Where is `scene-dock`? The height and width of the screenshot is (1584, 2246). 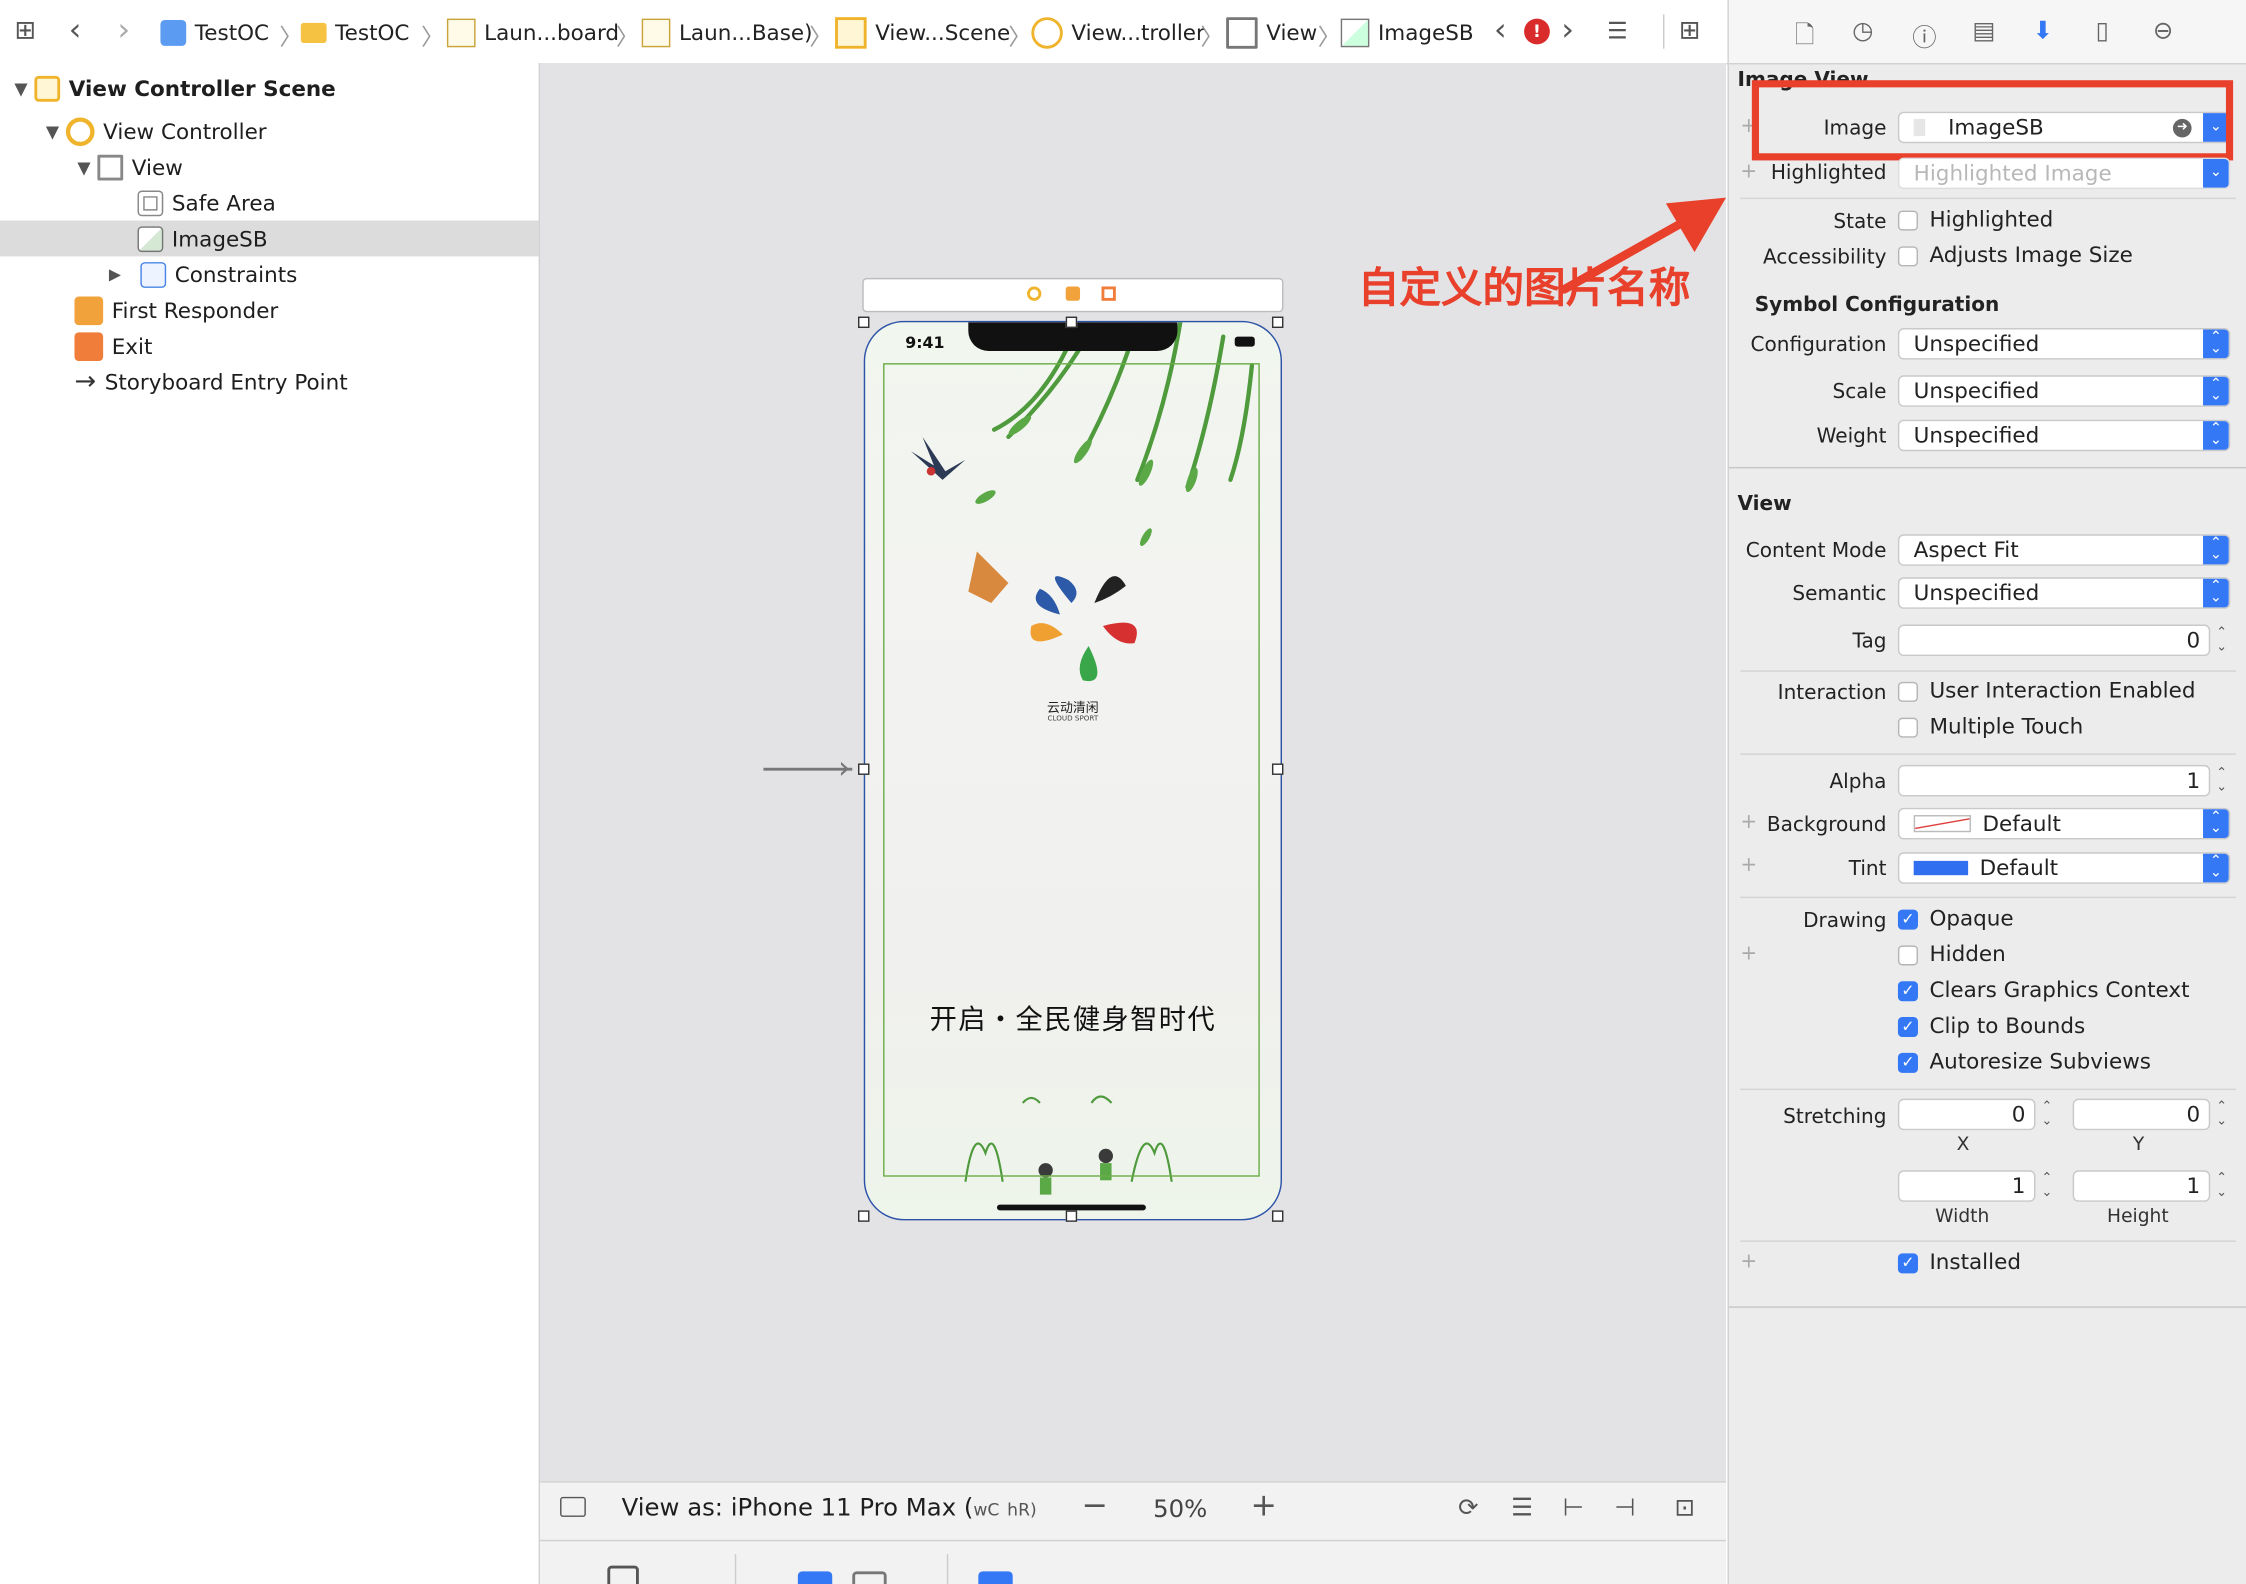 scene-dock is located at coordinates (1073, 295).